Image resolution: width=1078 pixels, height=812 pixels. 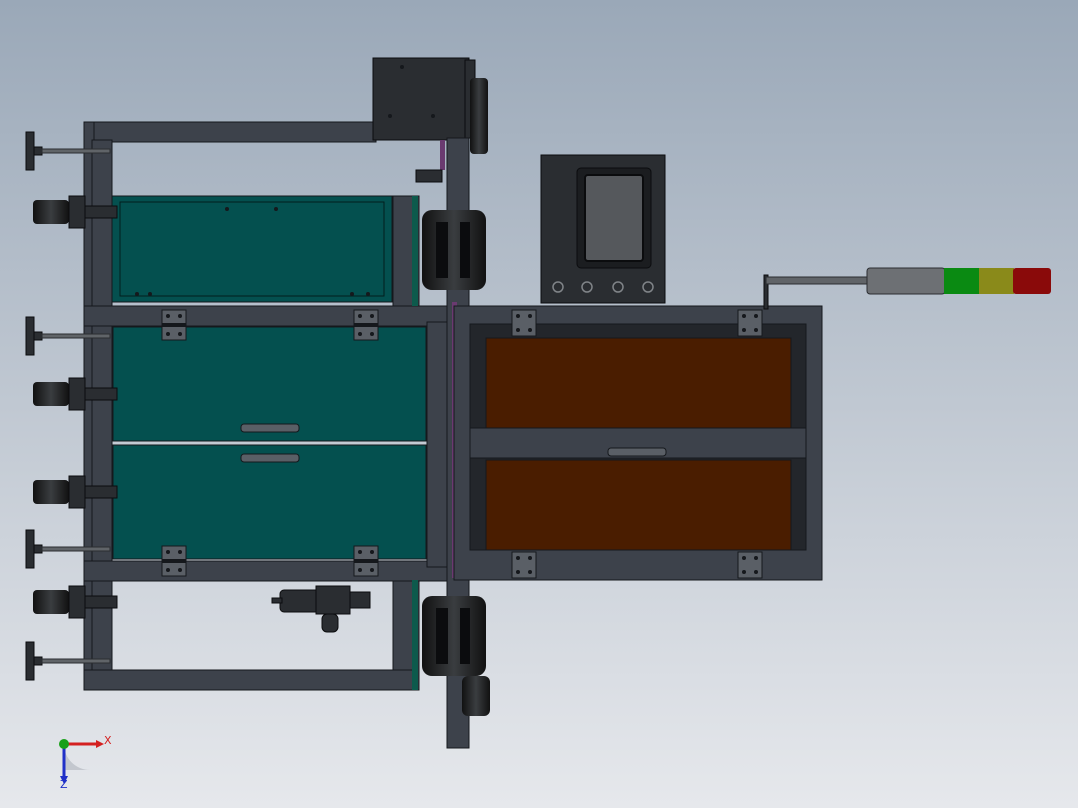 What do you see at coordinates (479, 116) in the screenshot?
I see `motor-drum` at bounding box center [479, 116].